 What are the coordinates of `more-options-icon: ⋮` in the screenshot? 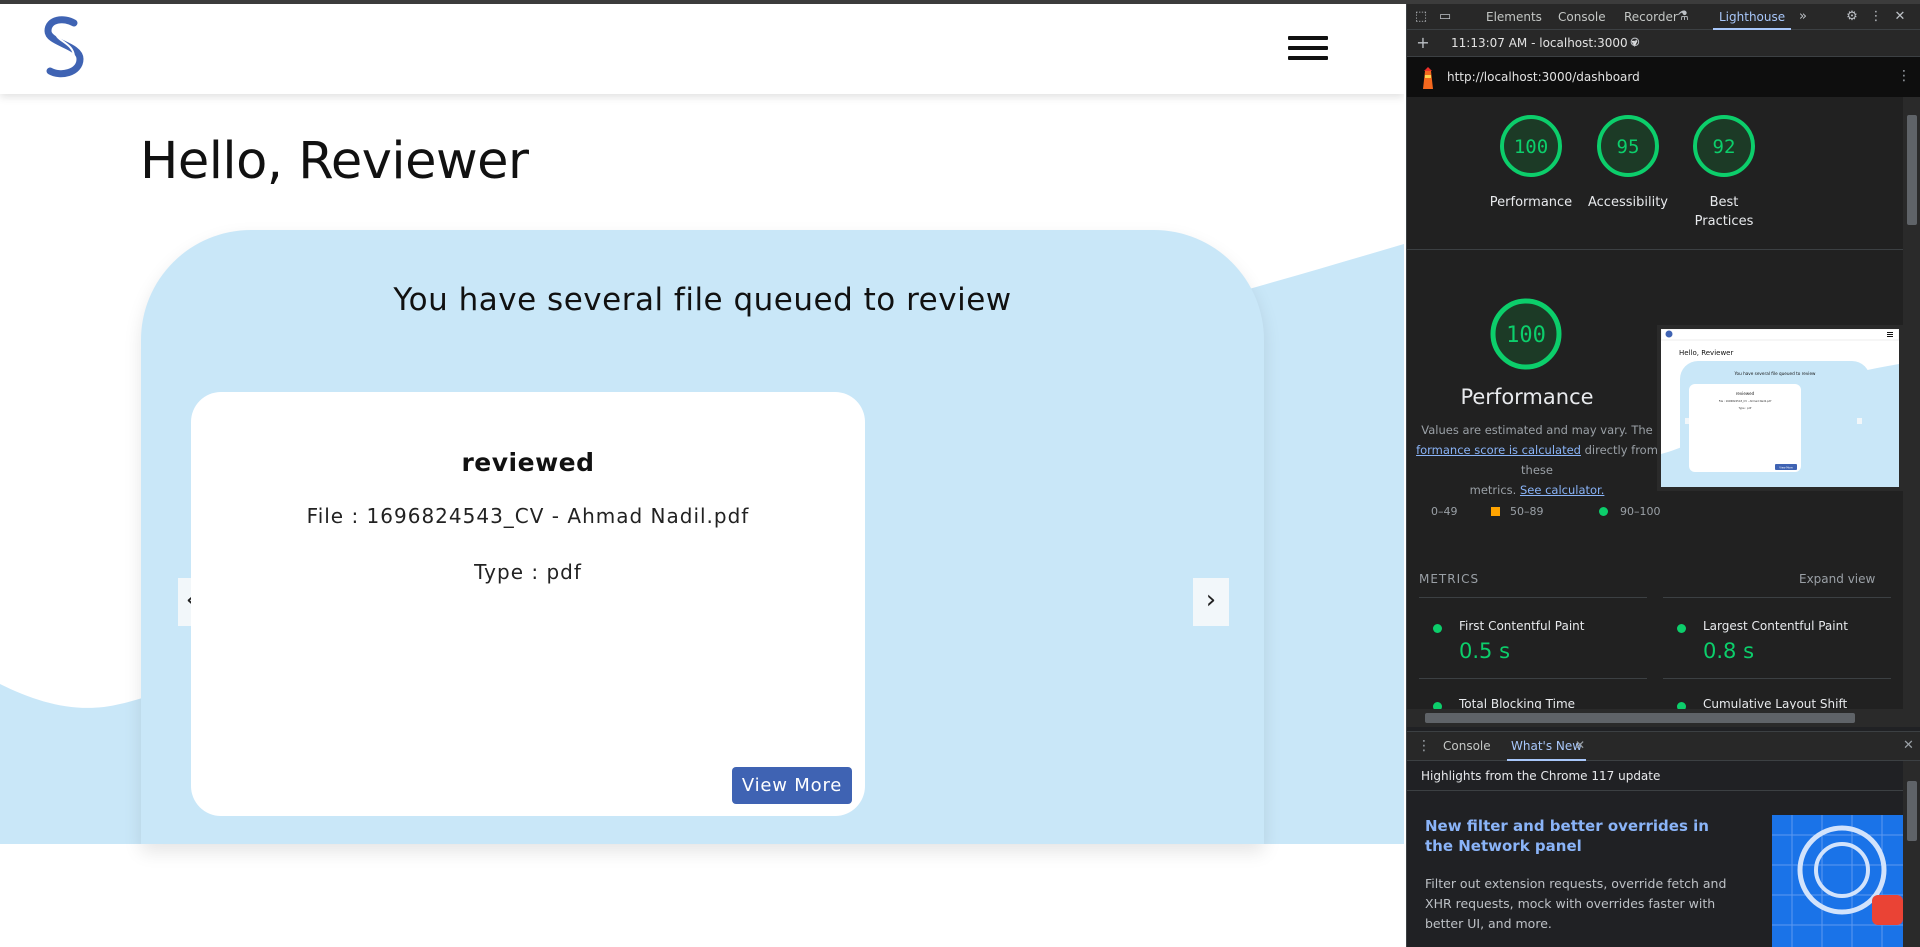 It's located at (1876, 17).